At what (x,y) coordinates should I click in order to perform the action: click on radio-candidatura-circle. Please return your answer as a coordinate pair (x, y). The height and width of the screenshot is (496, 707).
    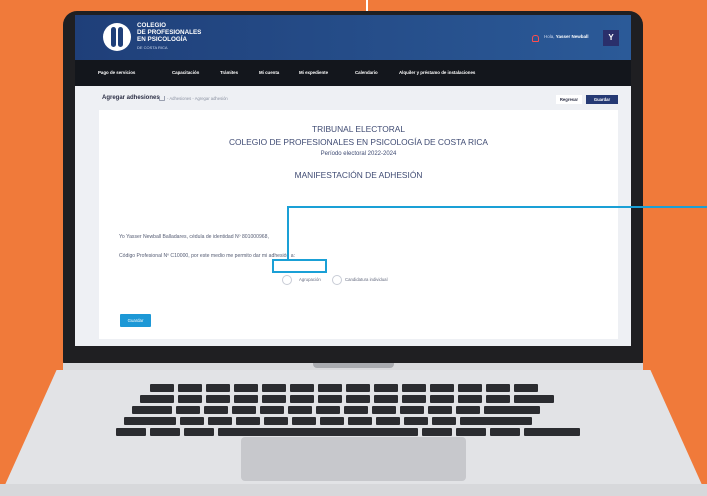
    Looking at the image, I should click on (337, 280).